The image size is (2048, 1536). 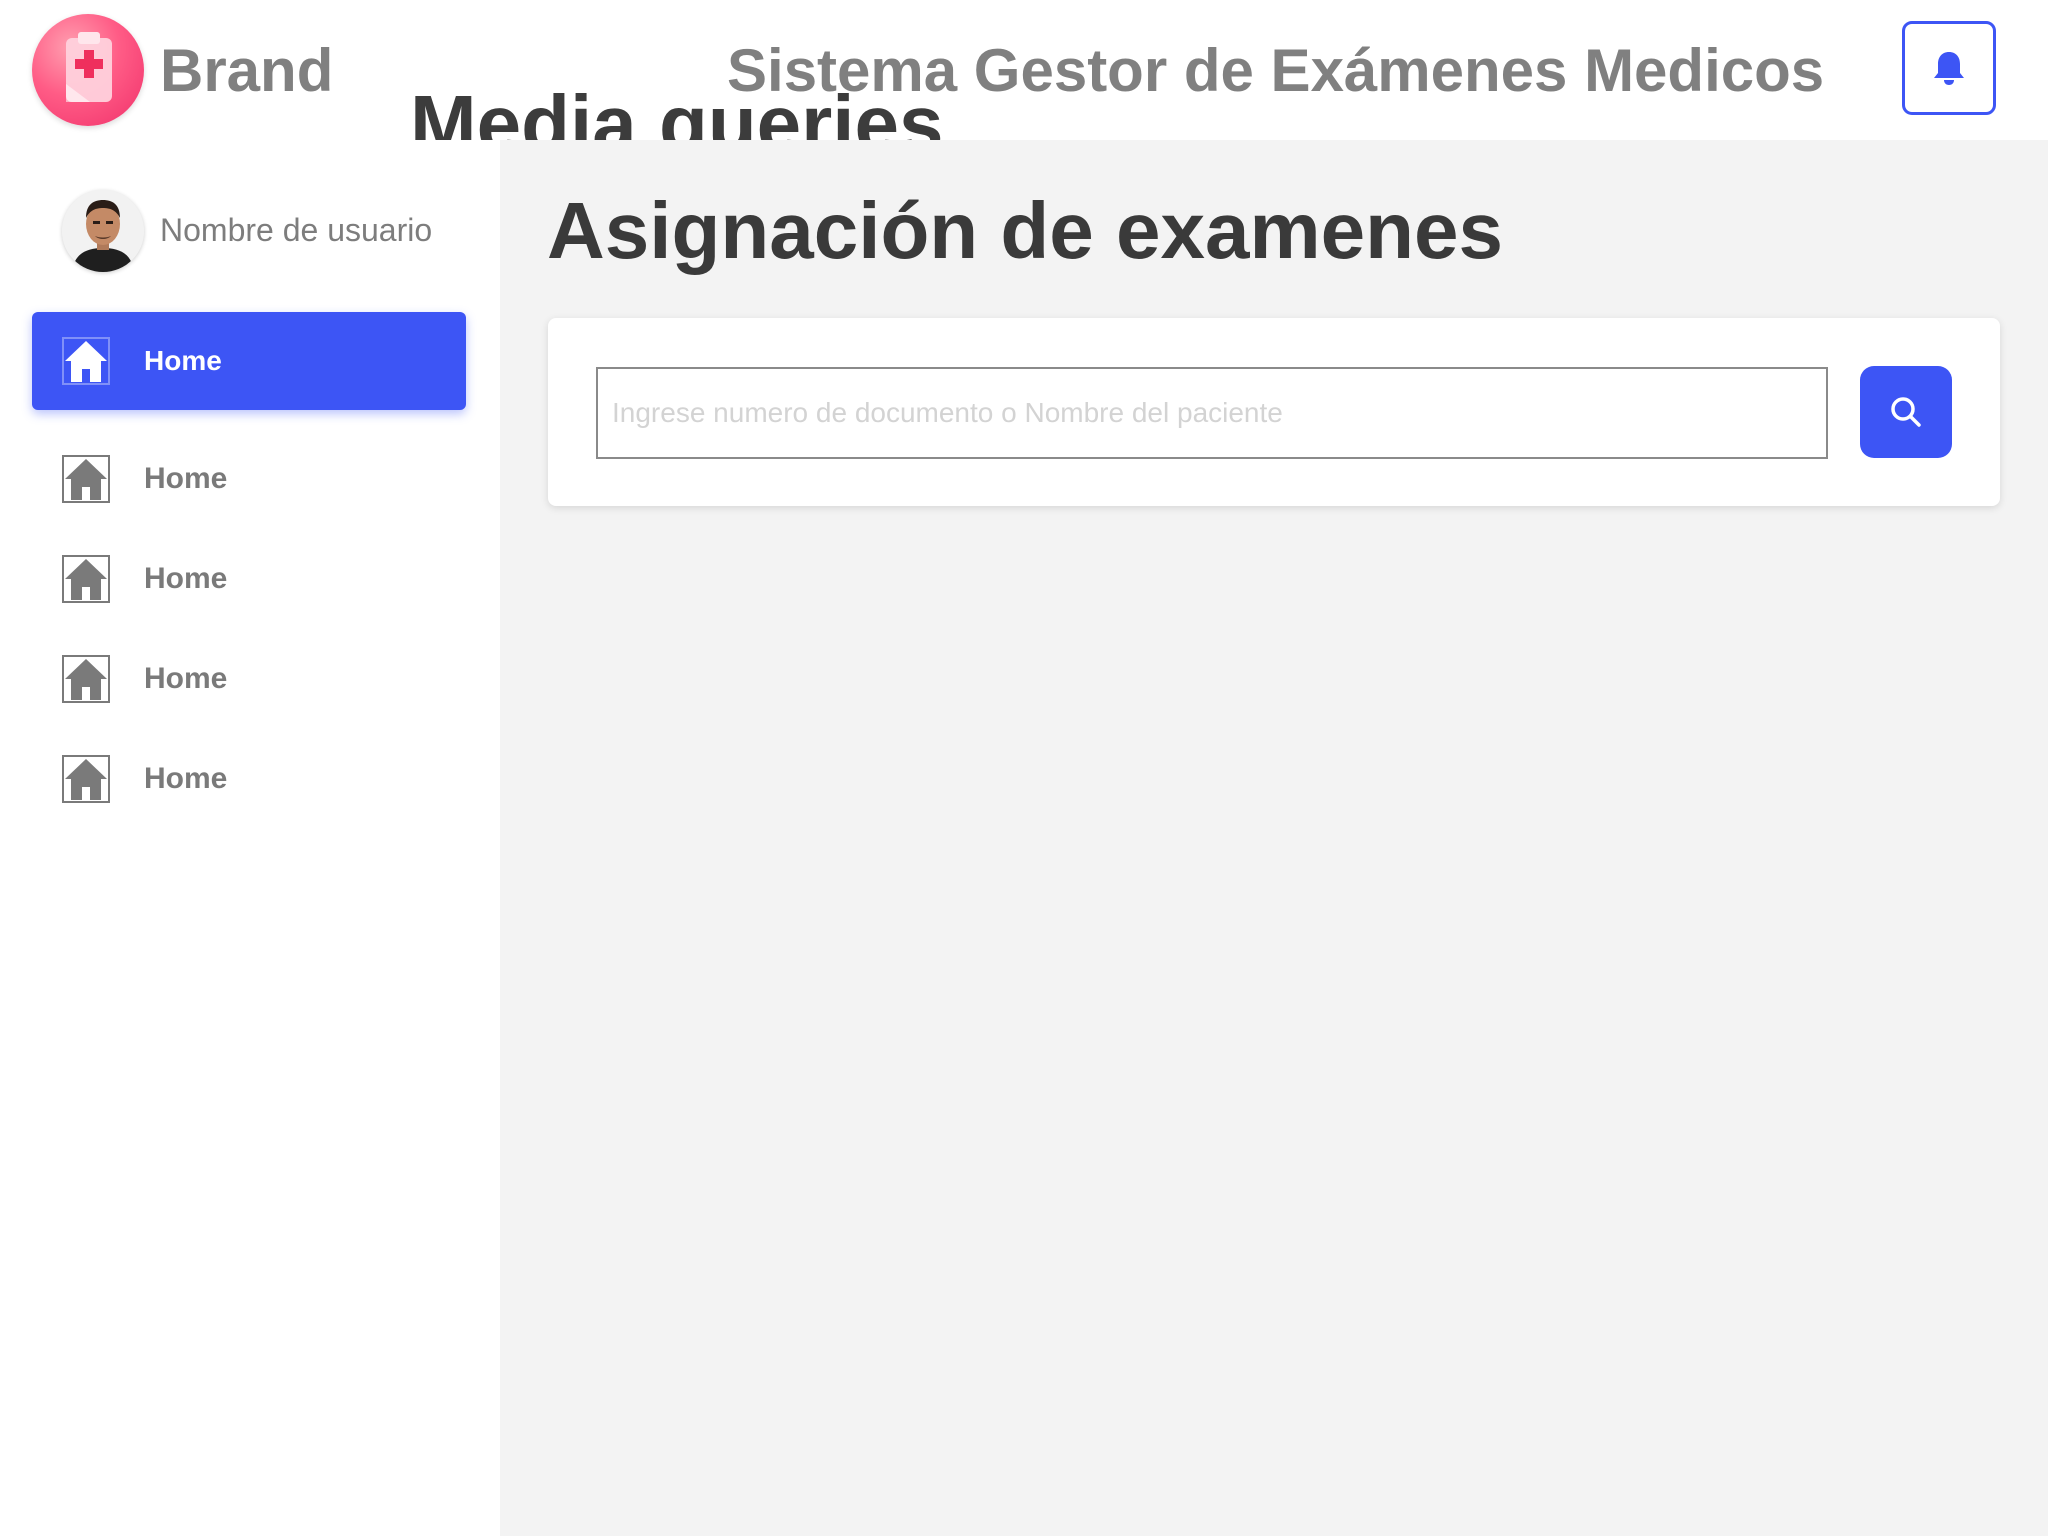 I want to click on brand-name: Brand, so click(x=246, y=71).